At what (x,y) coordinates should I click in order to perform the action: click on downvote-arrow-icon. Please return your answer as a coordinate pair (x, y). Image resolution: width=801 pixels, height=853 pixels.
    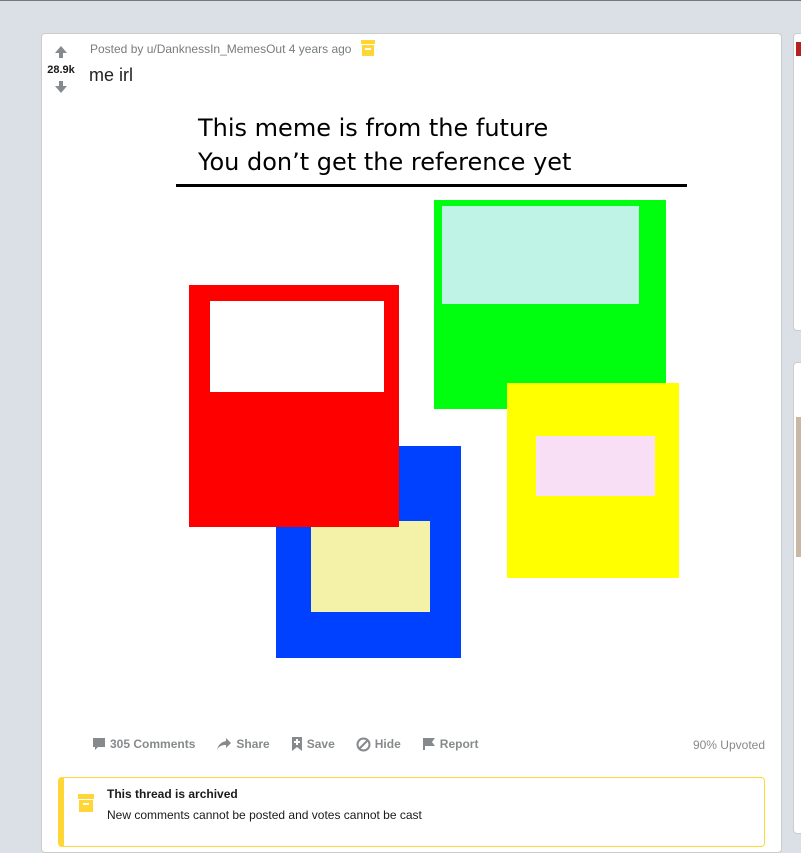
    Looking at the image, I should click on (61, 87).